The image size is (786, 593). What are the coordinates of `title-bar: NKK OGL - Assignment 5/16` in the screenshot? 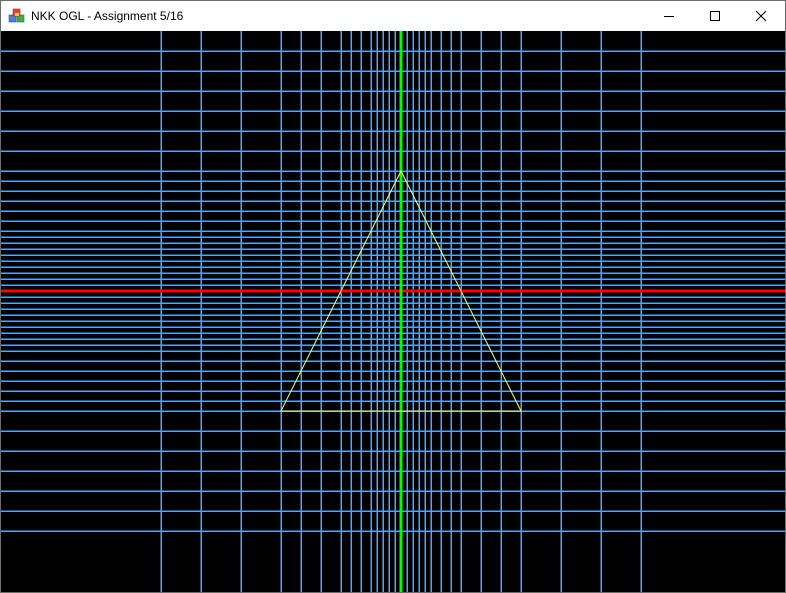 It's located at (393, 16).